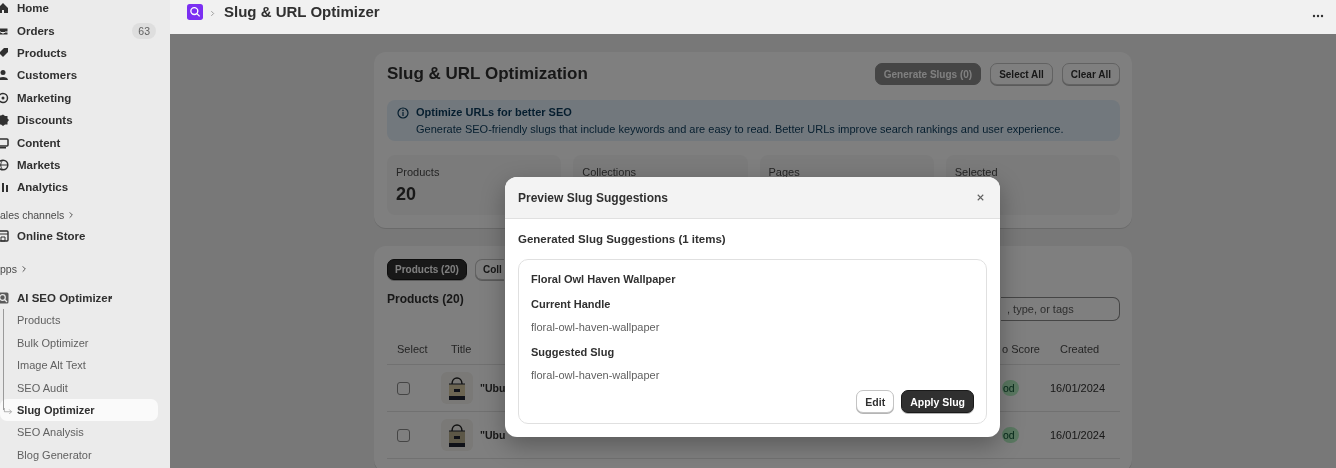 Image resolution: width=1336 pixels, height=468 pixels. I want to click on modal-title: Preview Slug Suggestions, so click(593, 197).